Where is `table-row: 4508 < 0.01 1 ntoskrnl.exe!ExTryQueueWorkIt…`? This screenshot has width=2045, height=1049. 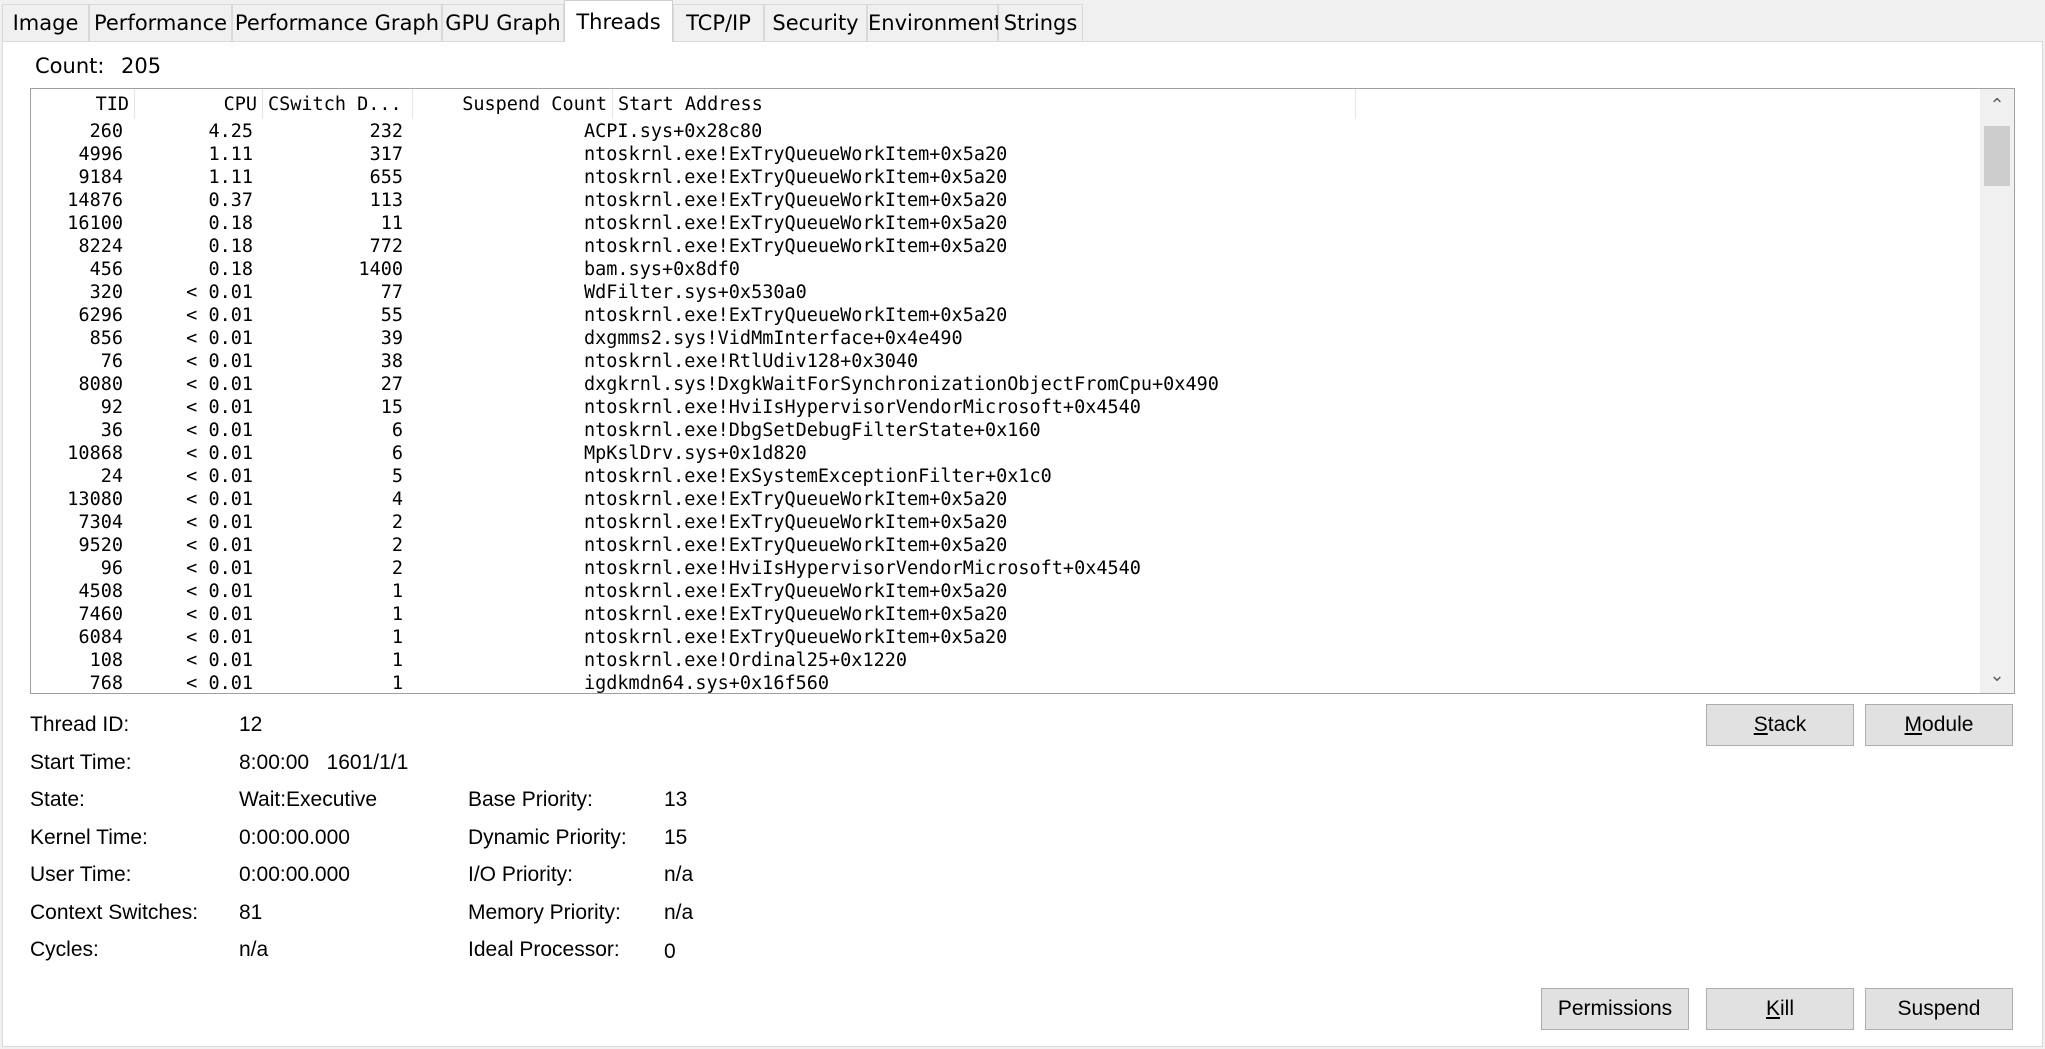
table-row: 4508 < 0.01 1 ntoskrnl.exe!ExTryQueueWorkIt… is located at coordinates (1006, 591).